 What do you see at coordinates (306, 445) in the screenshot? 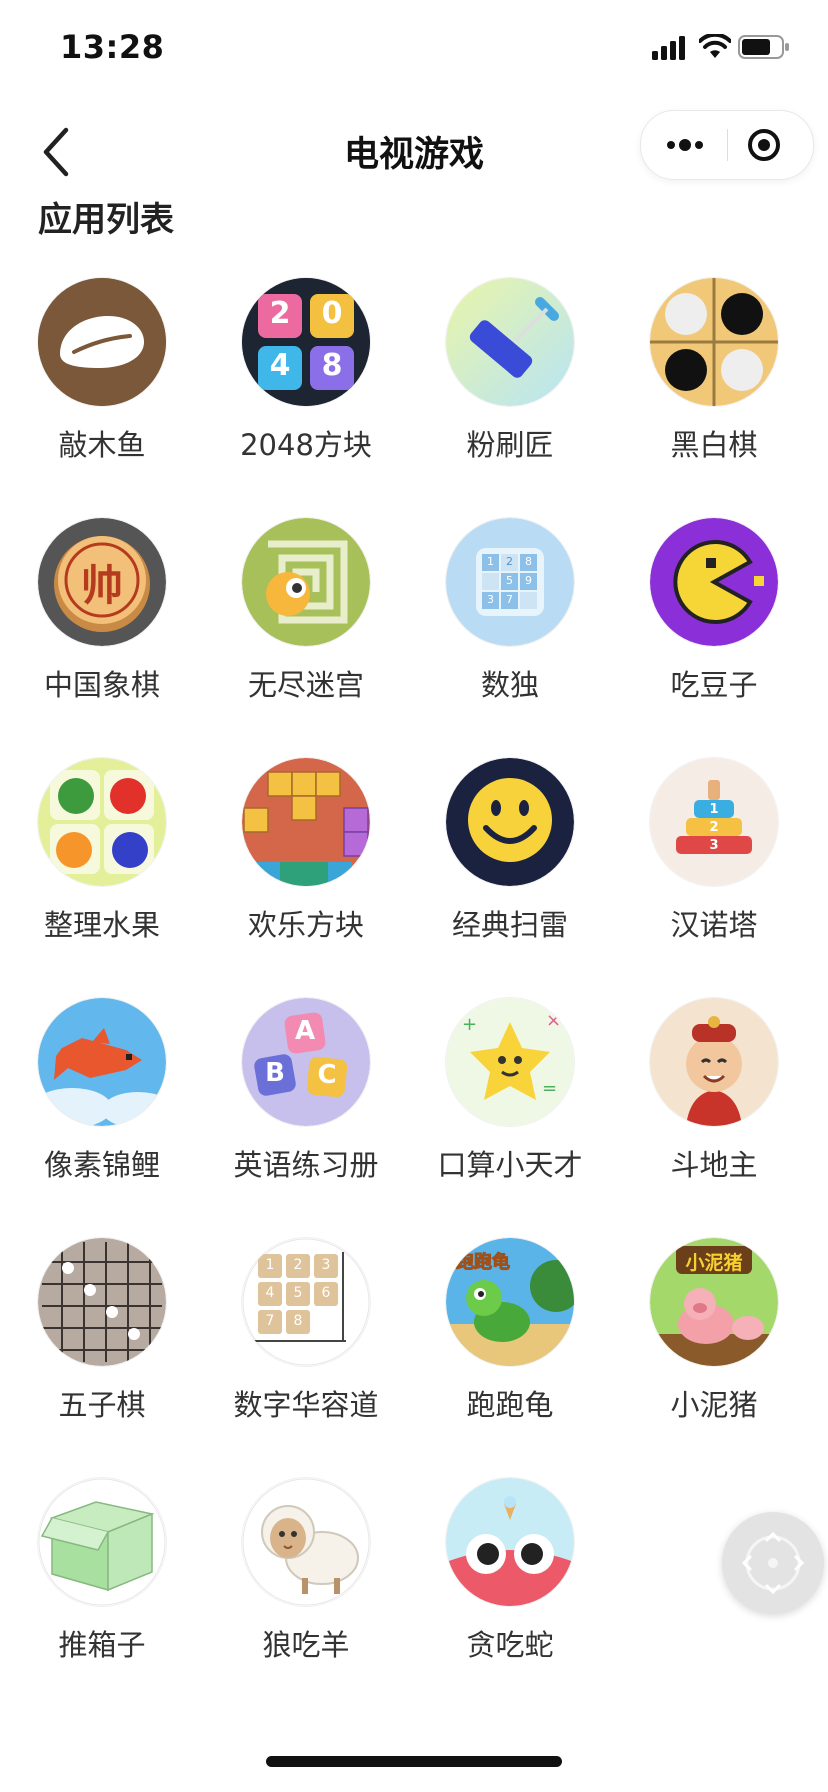
I see `app-label: 2048方块` at bounding box center [306, 445].